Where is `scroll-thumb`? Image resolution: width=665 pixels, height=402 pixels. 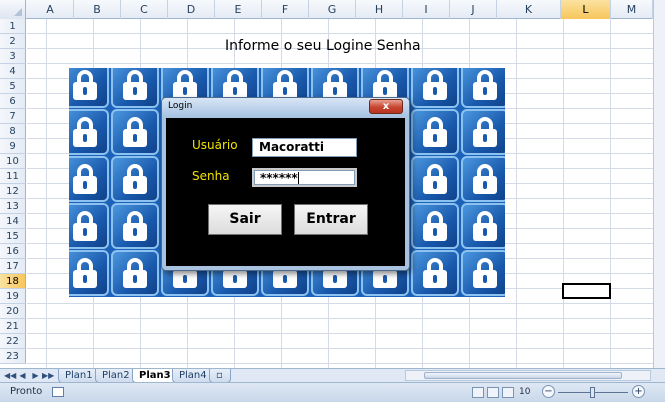
scroll-thumb is located at coordinates (523, 375).